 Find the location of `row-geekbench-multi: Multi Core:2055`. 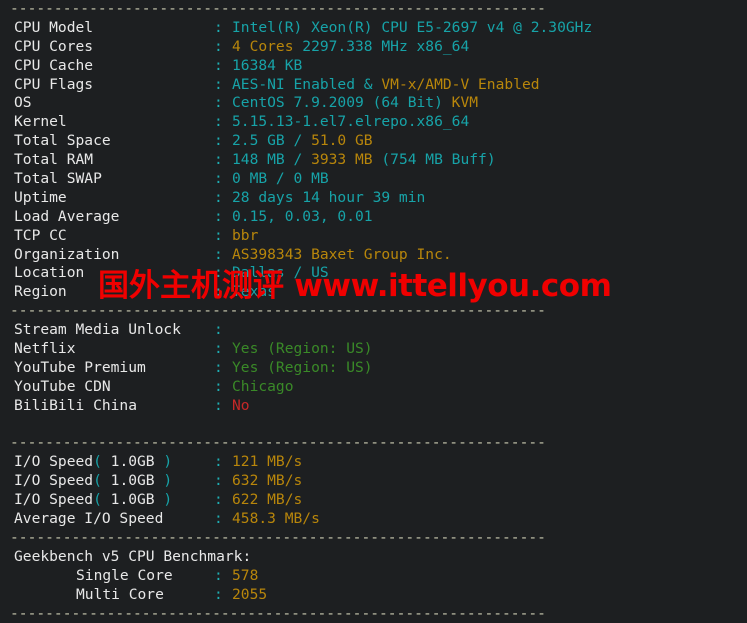

row-geekbench-multi: Multi Core:2055 is located at coordinates (373, 595).